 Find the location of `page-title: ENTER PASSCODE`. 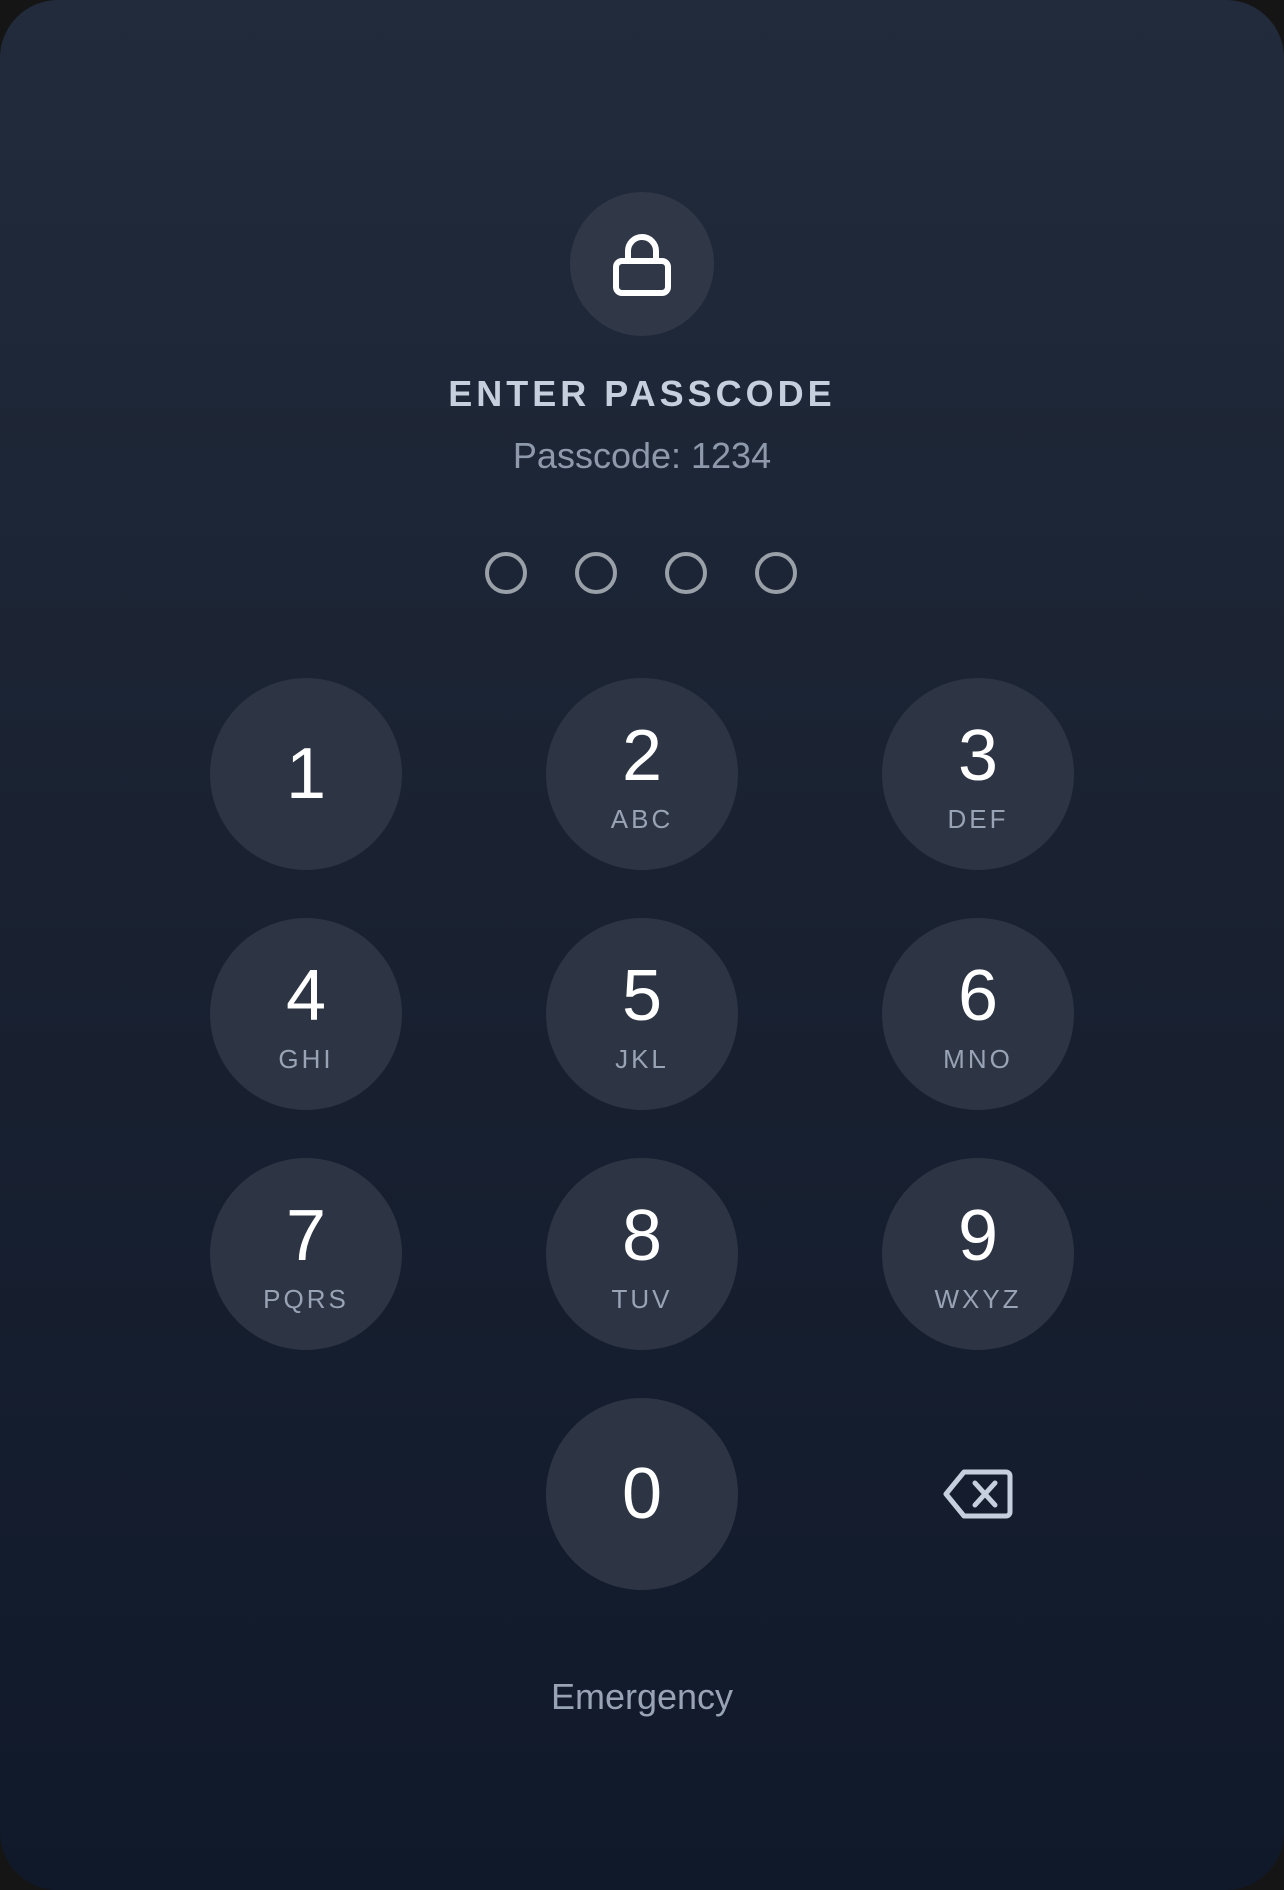

page-title: ENTER PASSCODE is located at coordinates (642, 393).